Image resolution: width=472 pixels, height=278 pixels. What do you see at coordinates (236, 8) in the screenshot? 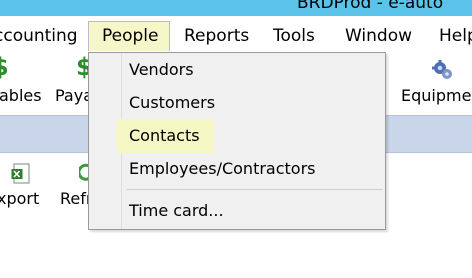
I see `title-bar: BRDProd - e-auto` at bounding box center [236, 8].